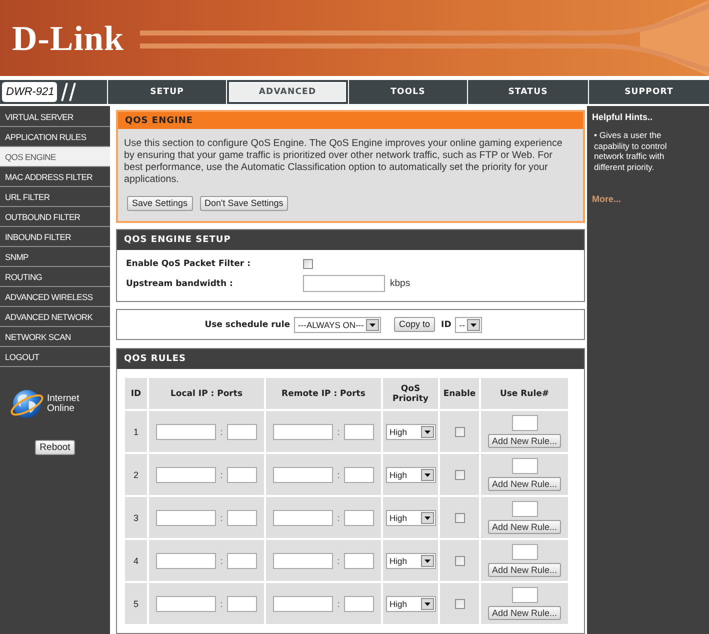  Describe the element at coordinates (323, 393) in the screenshot. I see `column-header: Remote IP : Ports` at that location.